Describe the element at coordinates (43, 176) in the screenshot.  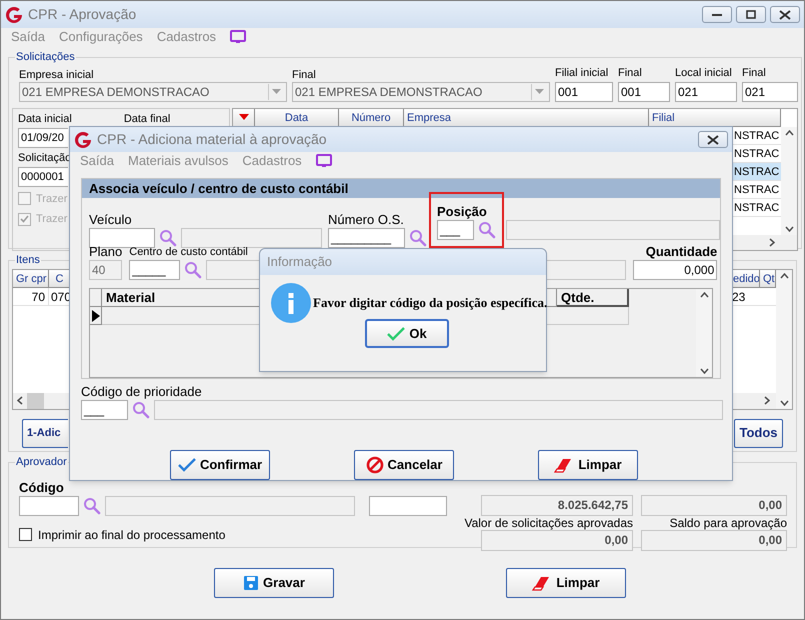
I see `input-field: 0000001` at that location.